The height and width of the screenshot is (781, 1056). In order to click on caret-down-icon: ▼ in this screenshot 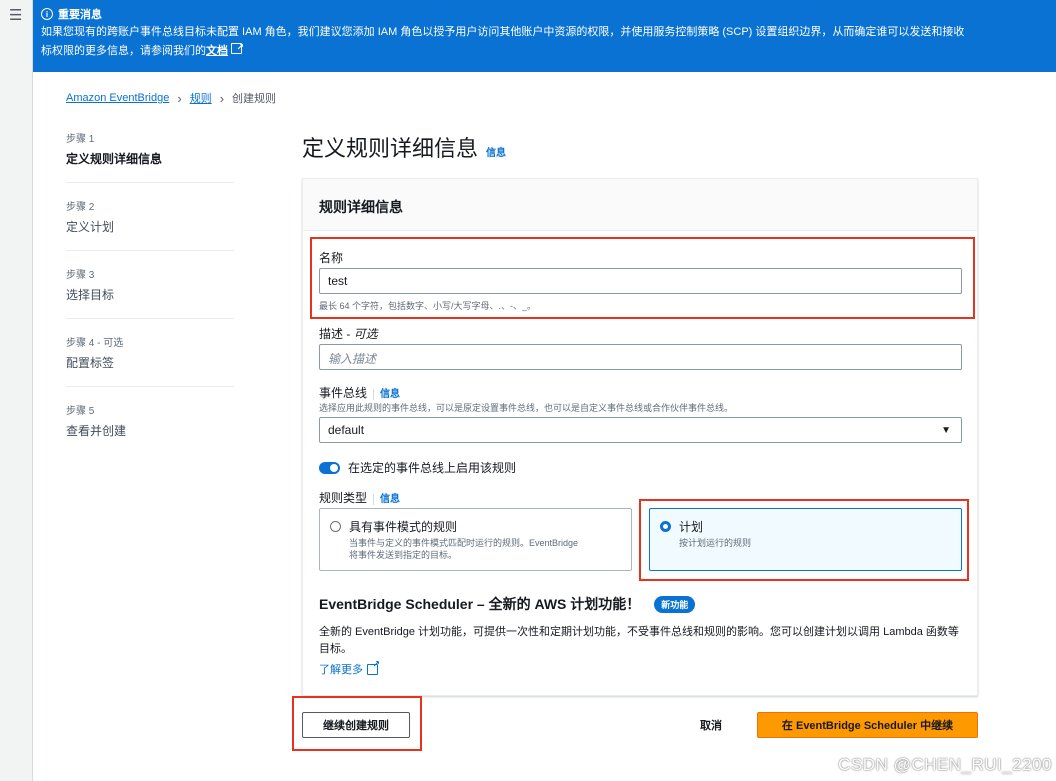, I will do `click(946, 430)`.